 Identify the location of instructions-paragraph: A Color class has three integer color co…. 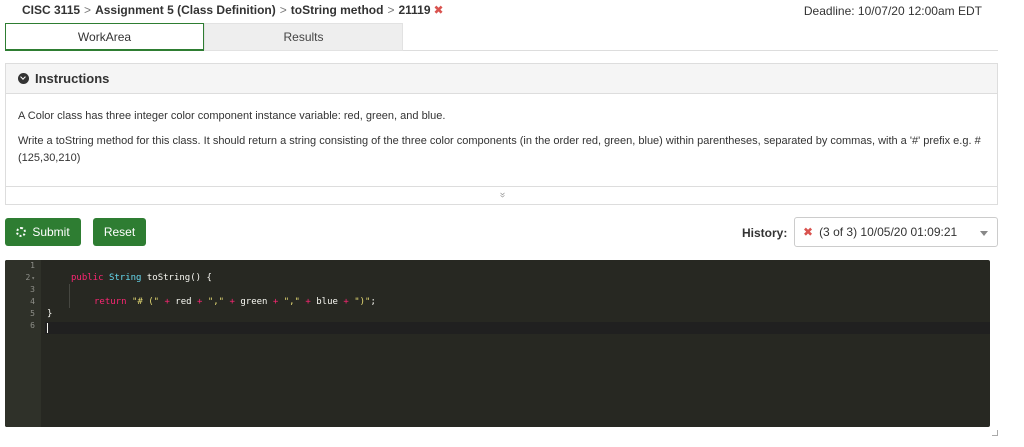
(232, 116).